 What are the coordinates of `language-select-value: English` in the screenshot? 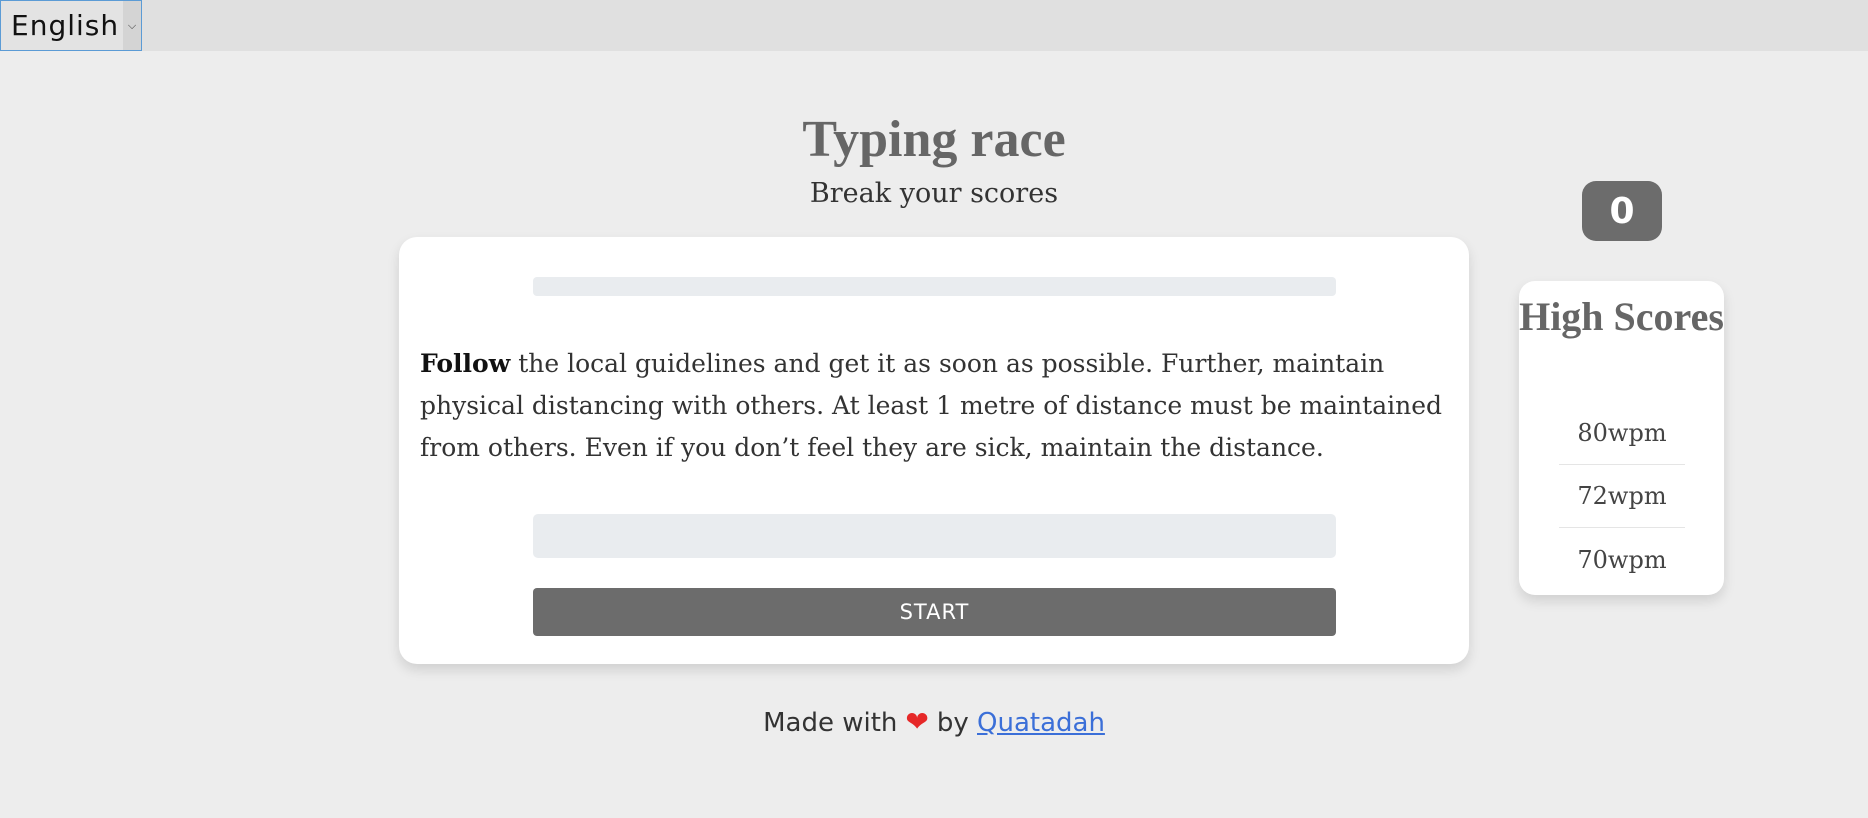 It's located at (65, 25).